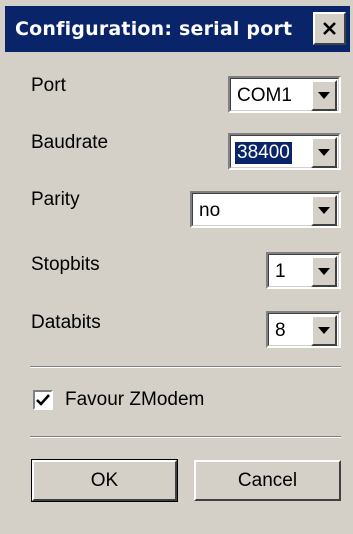 This screenshot has height=534, width=353. Describe the element at coordinates (303, 270) in the screenshot. I see `stopbits-select: 1` at that location.